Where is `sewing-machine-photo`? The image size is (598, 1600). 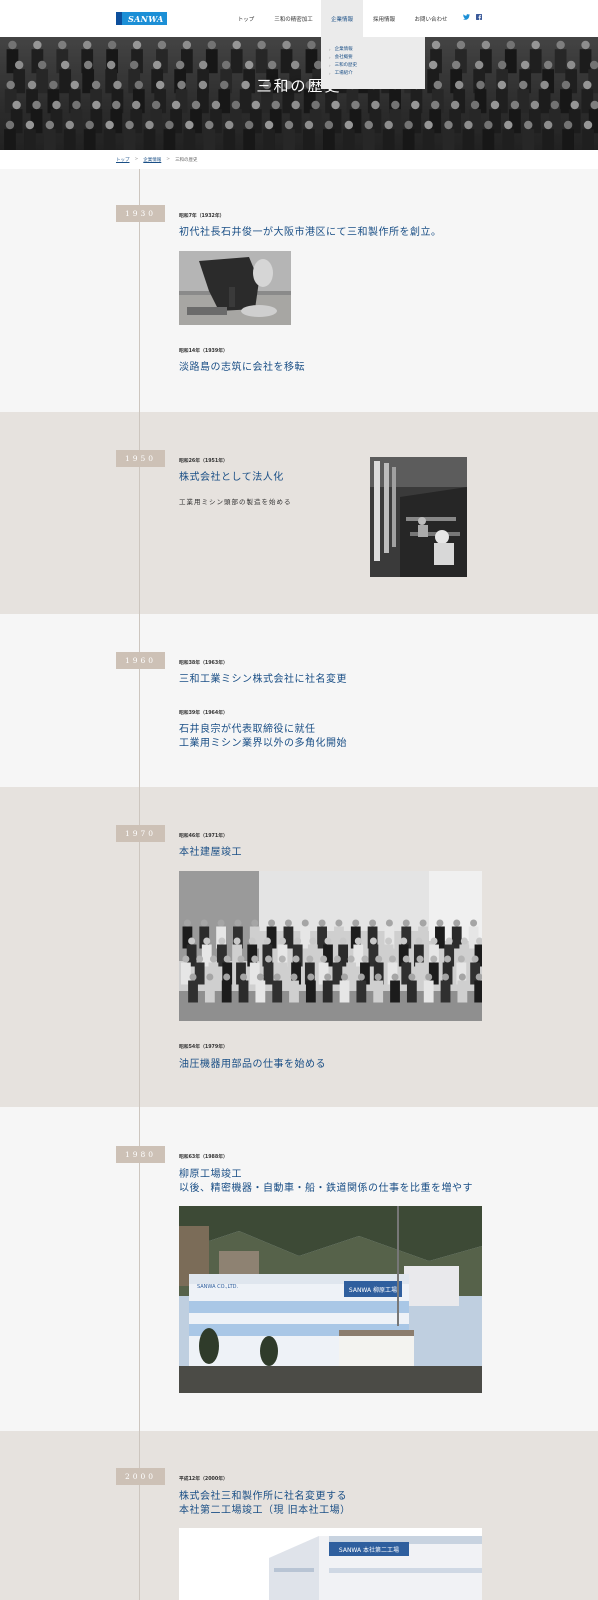 sewing-machine-photo is located at coordinates (235, 288).